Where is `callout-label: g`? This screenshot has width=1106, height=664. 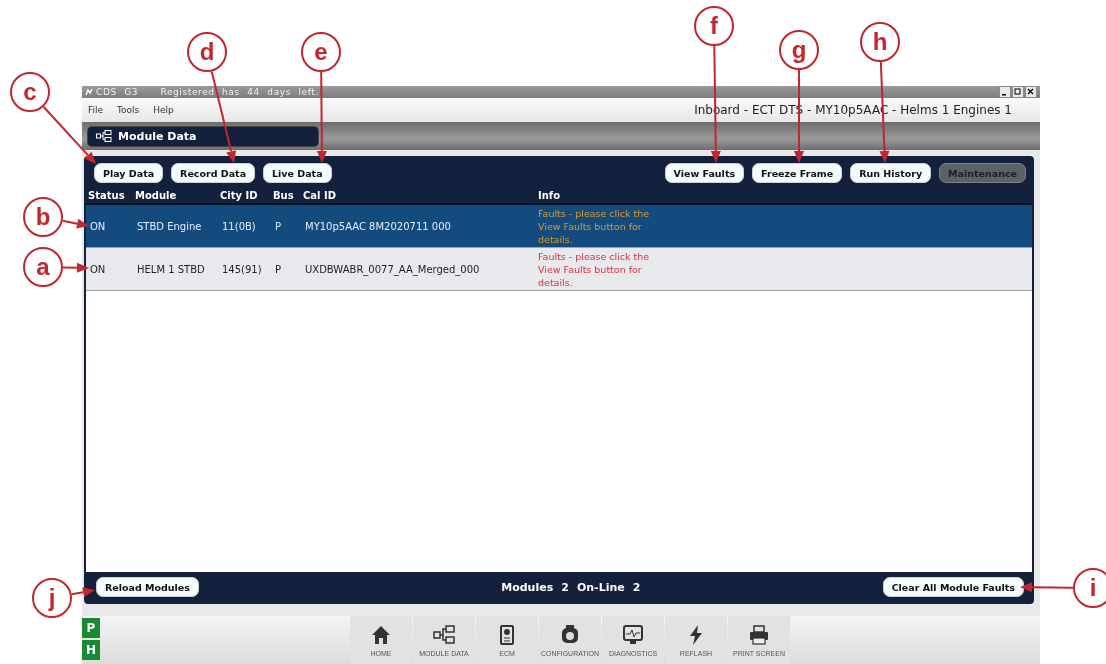 callout-label: g is located at coordinates (799, 50).